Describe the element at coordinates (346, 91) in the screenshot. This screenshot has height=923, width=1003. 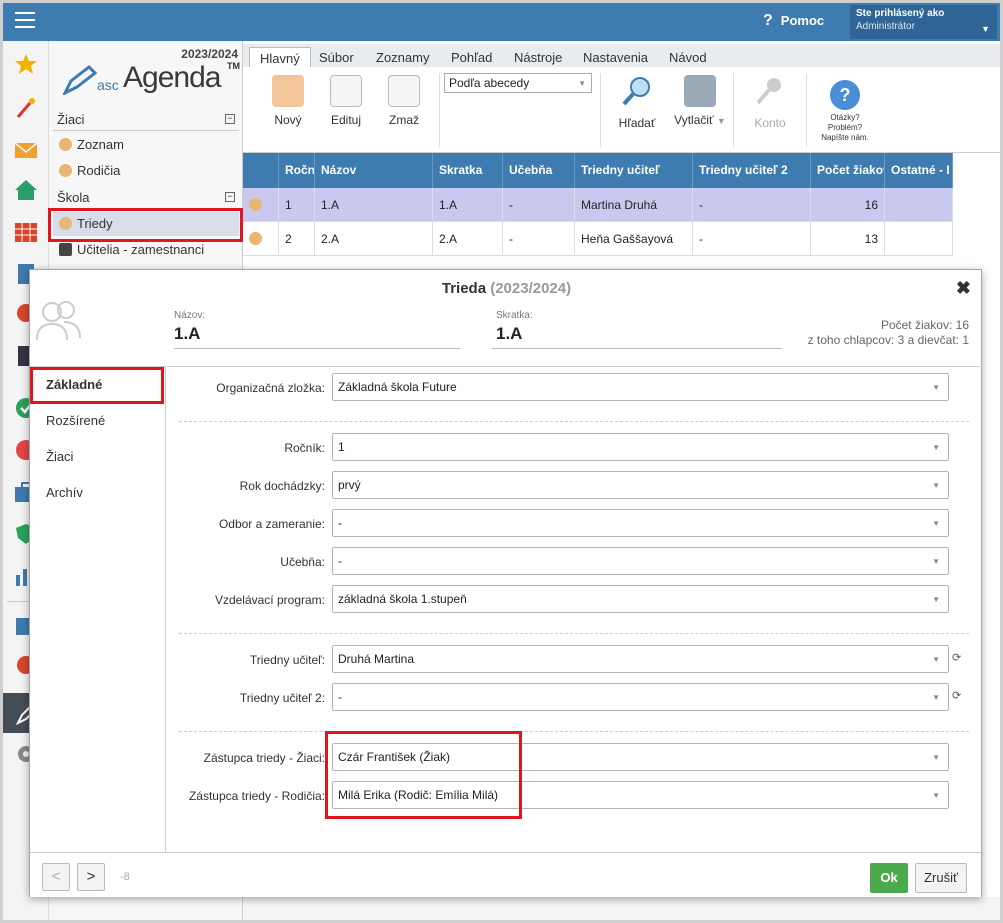
I see `edit-document-icon` at that location.